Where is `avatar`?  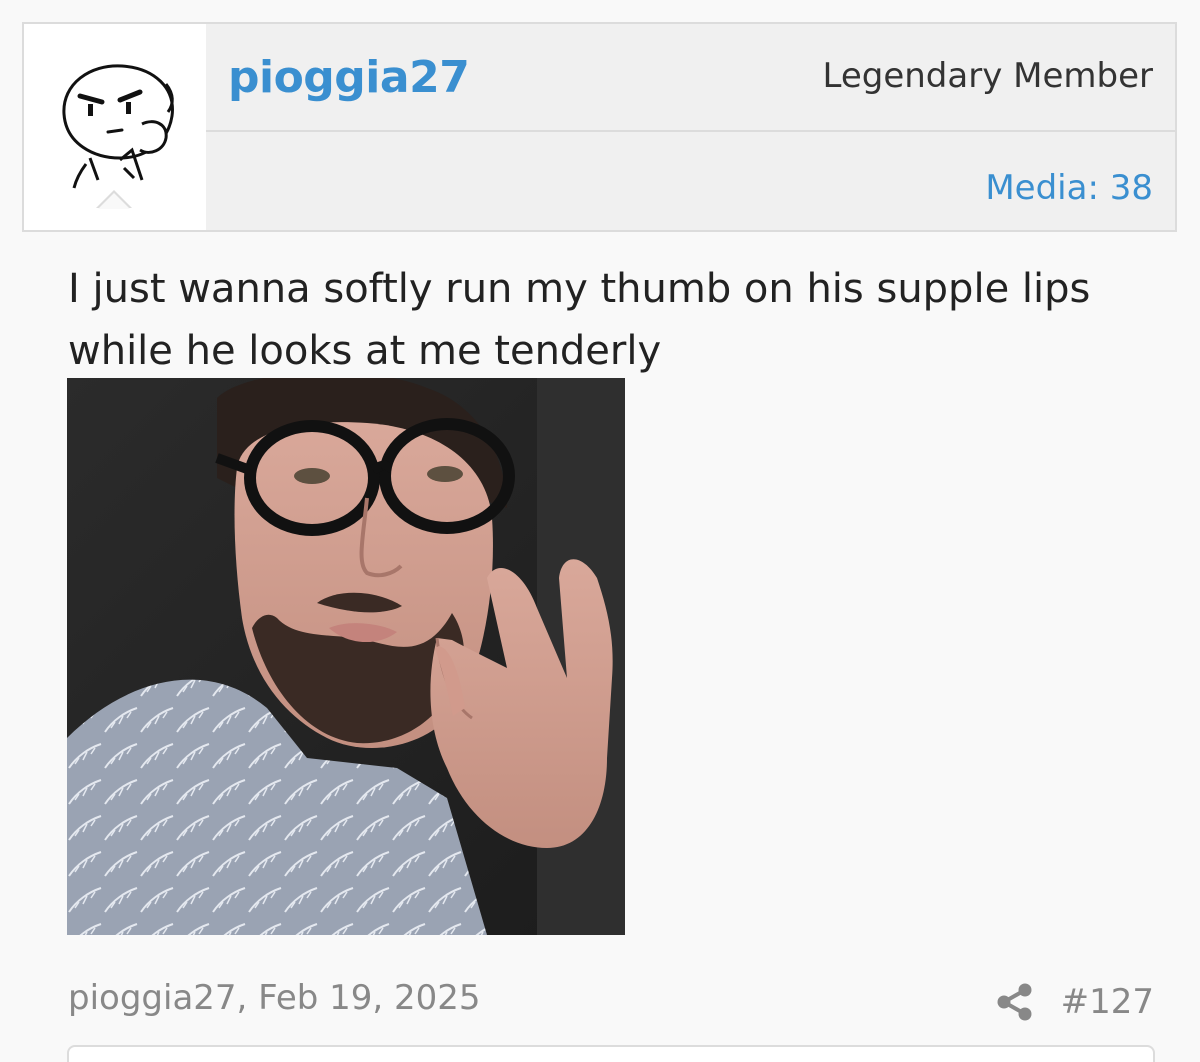 avatar is located at coordinates (118, 122).